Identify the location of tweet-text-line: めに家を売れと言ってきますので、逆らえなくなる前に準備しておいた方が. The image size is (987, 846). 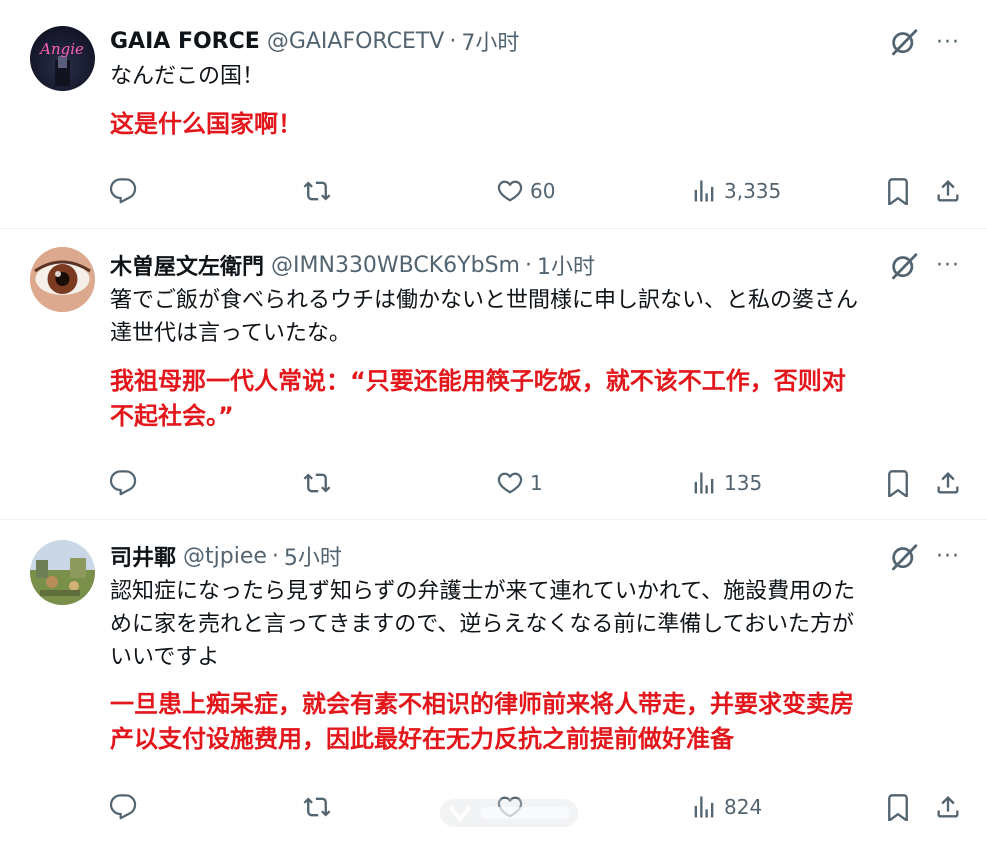
(482, 624).